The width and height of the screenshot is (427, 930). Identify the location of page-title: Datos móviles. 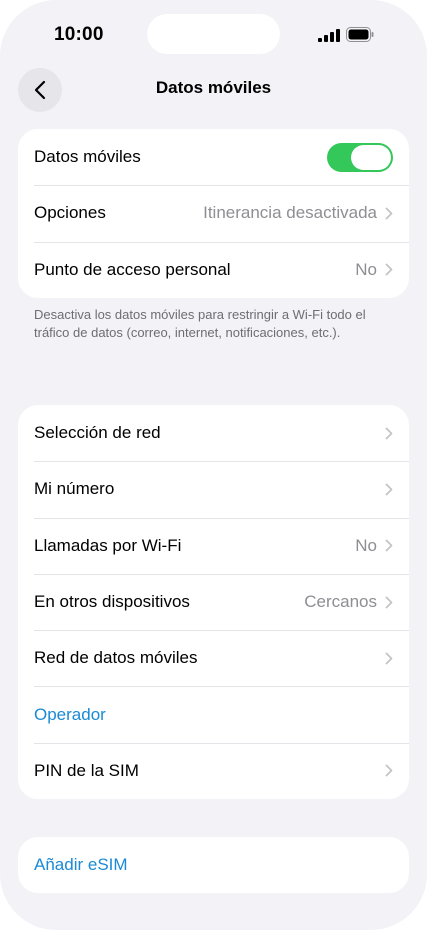
(213, 87).